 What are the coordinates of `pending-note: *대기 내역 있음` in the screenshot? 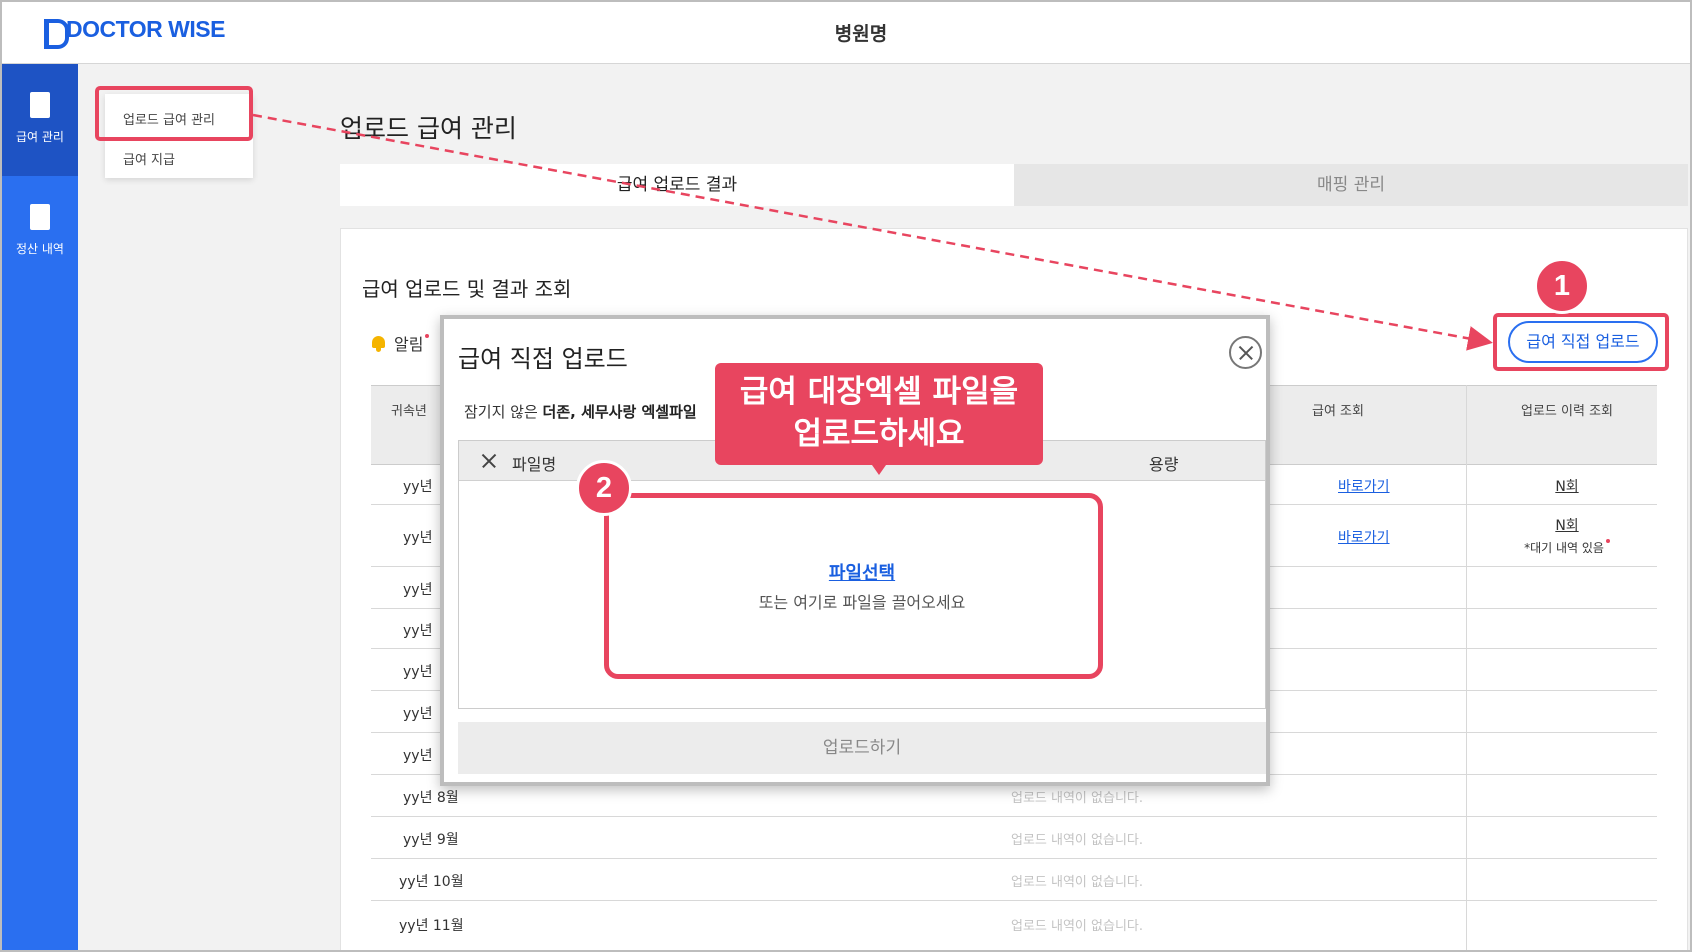 It's located at (1567, 547).